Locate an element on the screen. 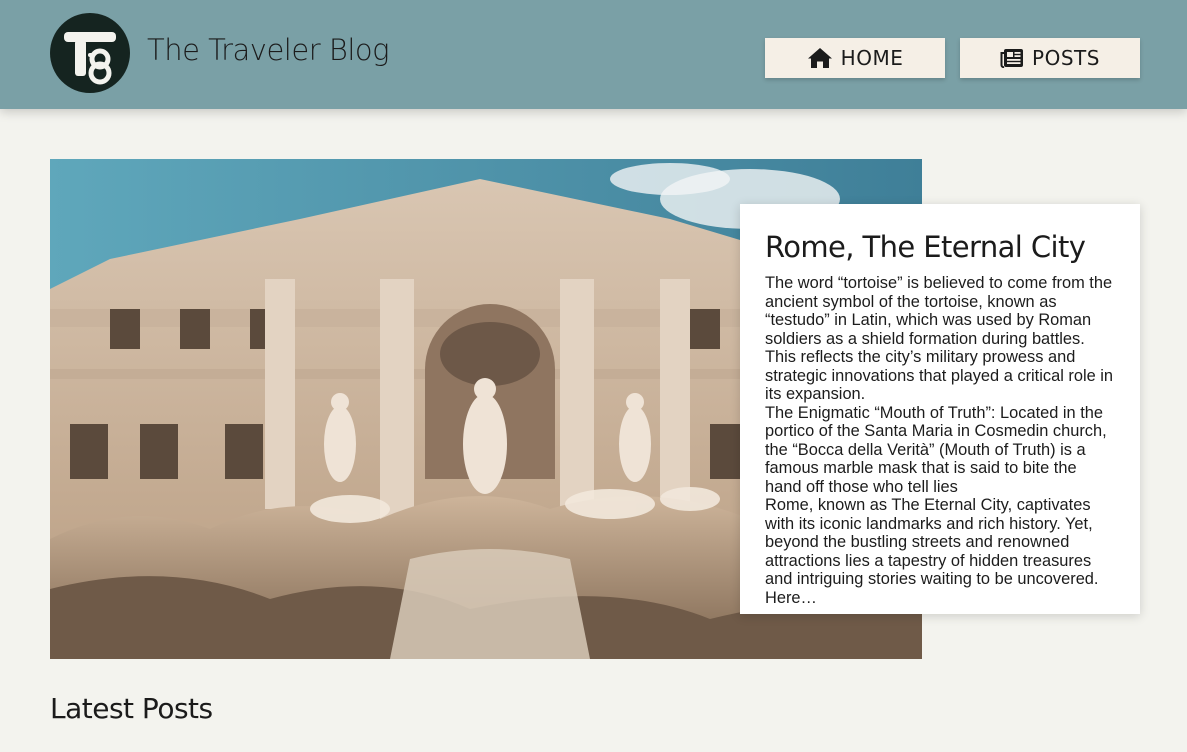 Image resolution: width=1187 pixels, height=752 pixels. site-header: The Traveler Blog HOME POSTS is located at coordinates (593, 54).